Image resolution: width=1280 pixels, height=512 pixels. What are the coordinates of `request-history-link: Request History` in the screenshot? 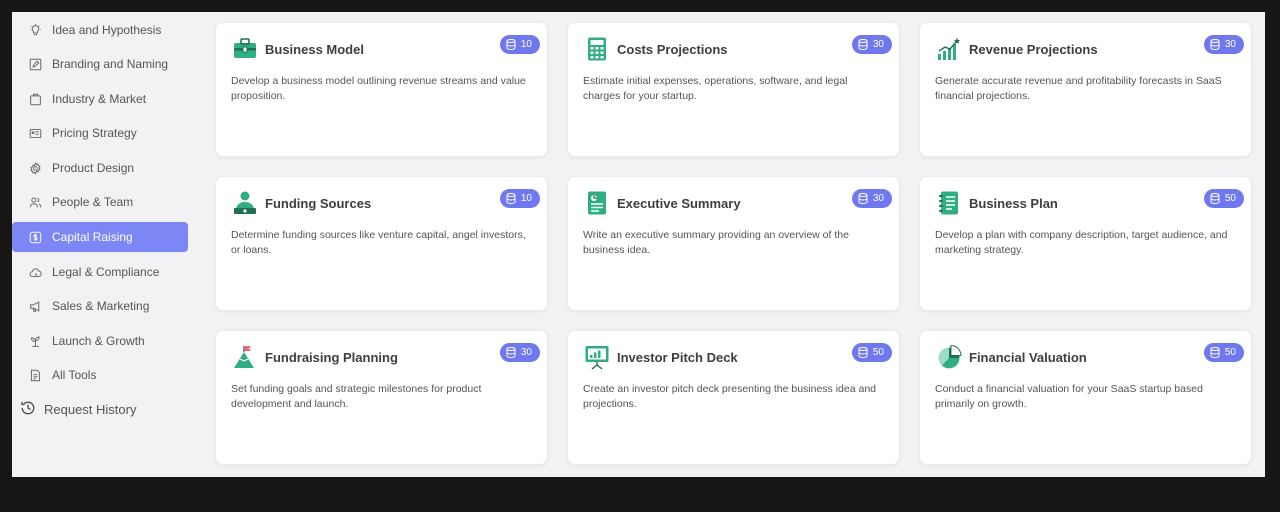 It's located at (78, 409).